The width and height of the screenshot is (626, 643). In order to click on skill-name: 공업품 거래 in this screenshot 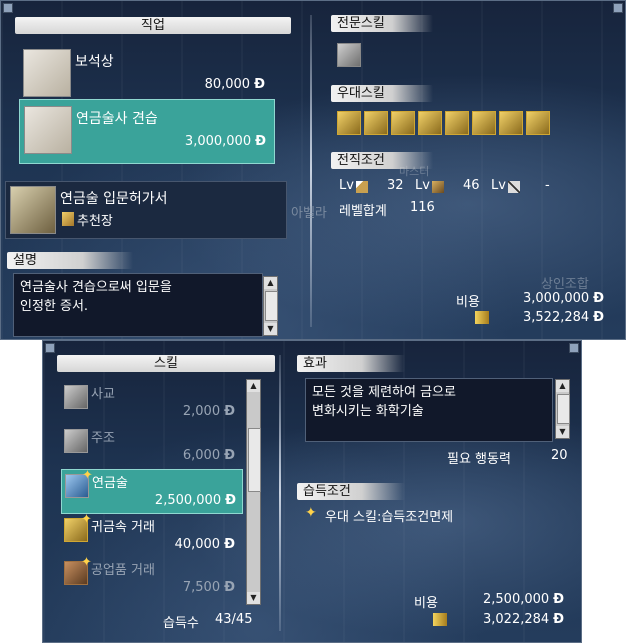, I will do `click(123, 570)`.